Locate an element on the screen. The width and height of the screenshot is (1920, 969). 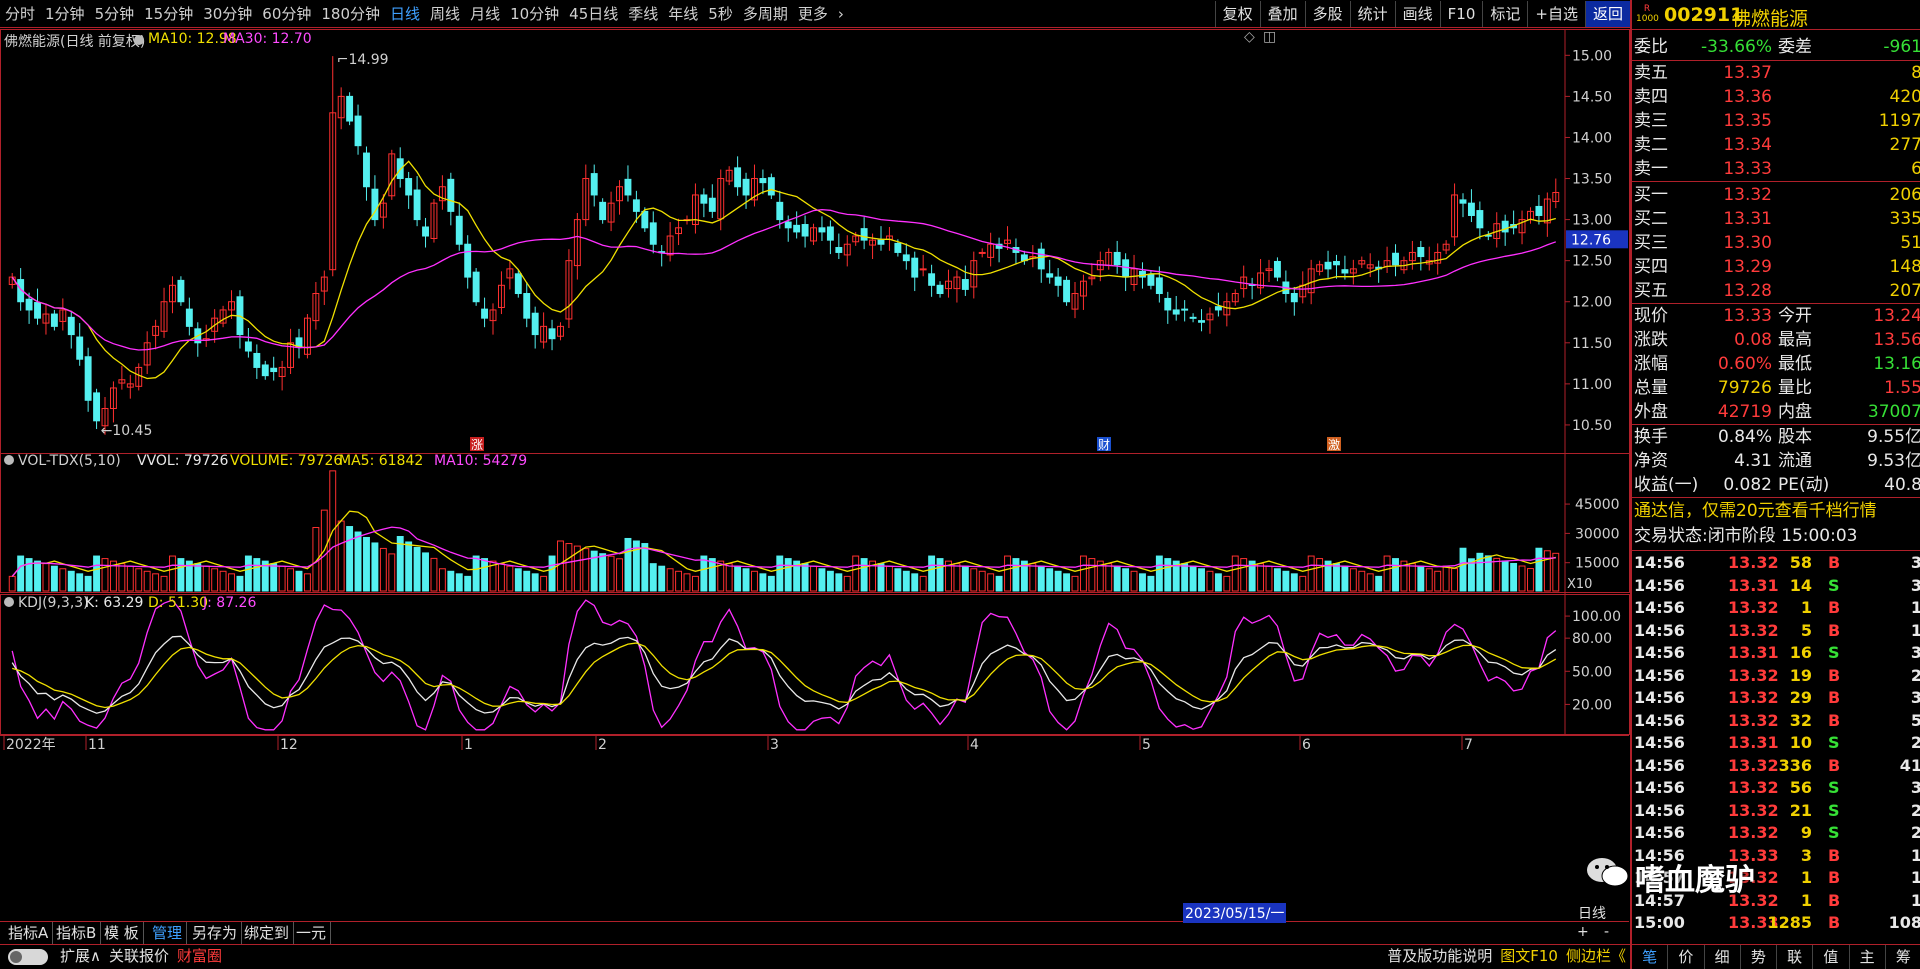
order-row: 卖四 13.36 420 is located at coordinates (1776, 97).